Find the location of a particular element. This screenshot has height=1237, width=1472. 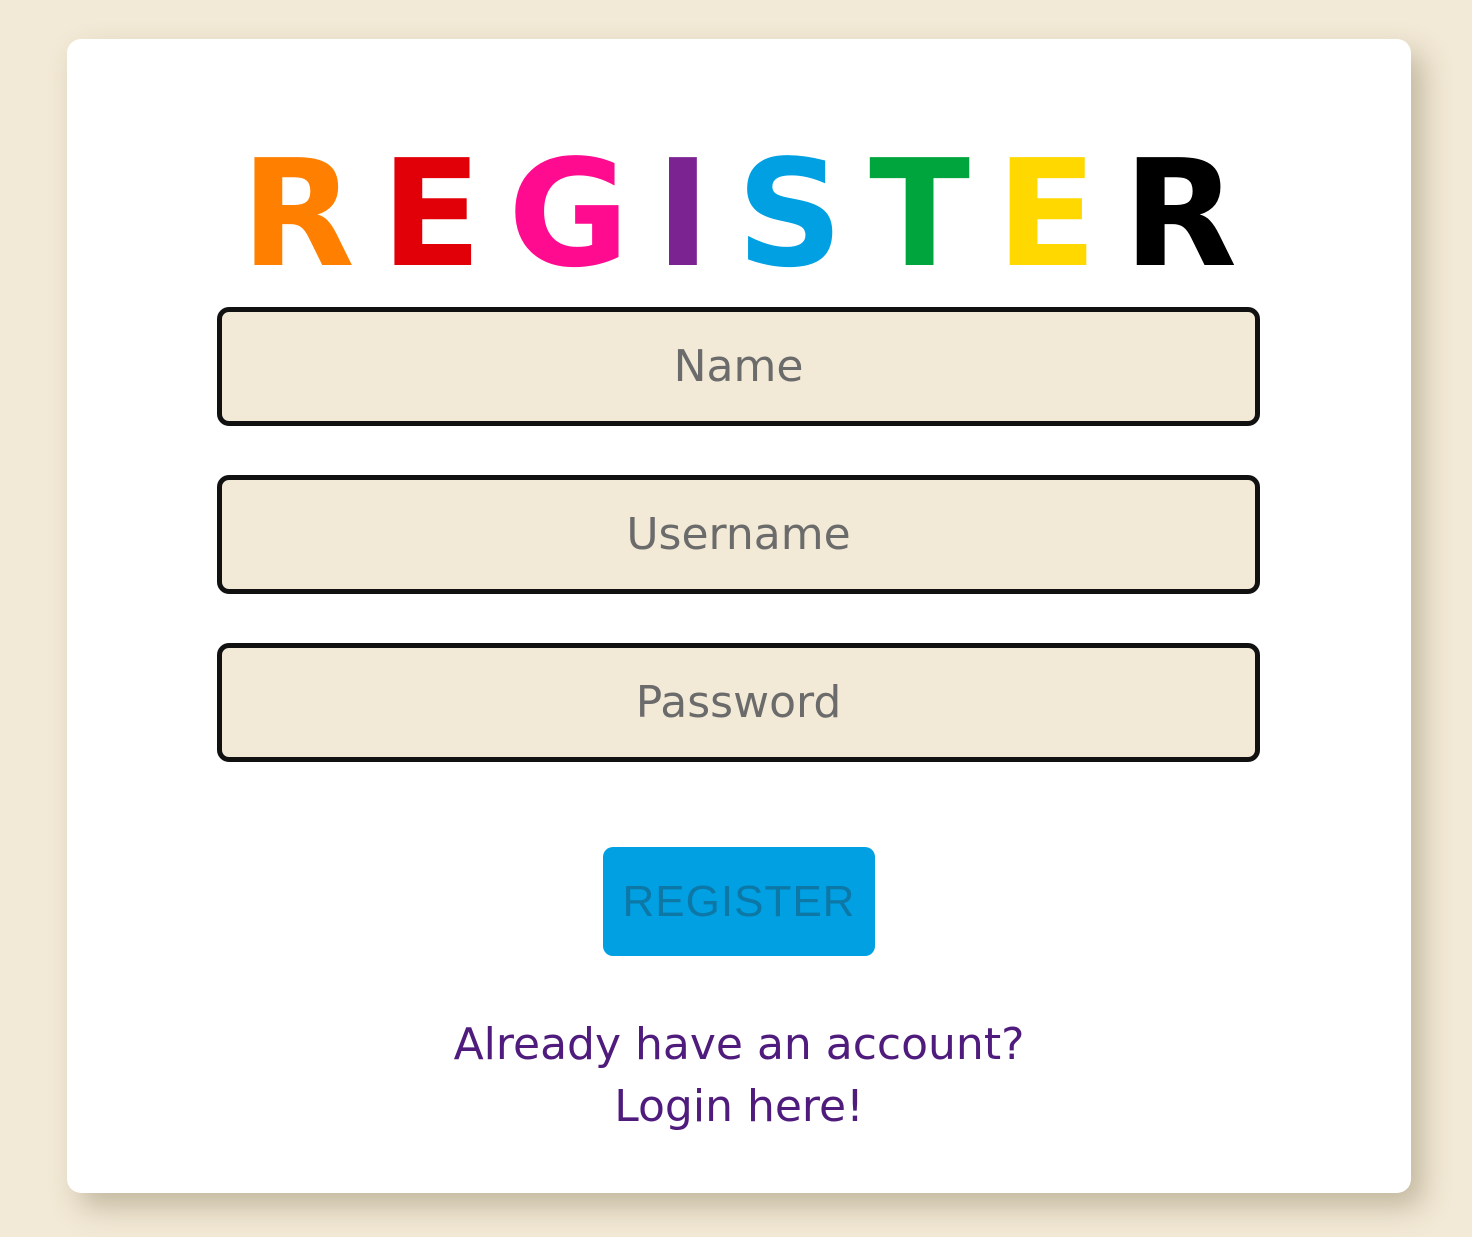

login-link-line2: Login here! is located at coordinates (739, 1106).